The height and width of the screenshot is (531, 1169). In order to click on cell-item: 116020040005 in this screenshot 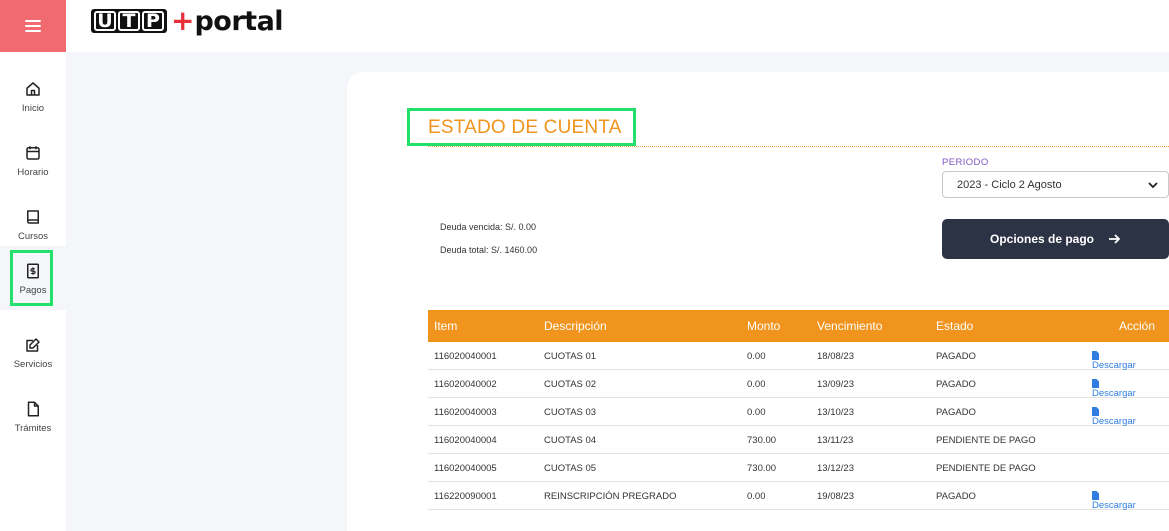, I will do `click(465, 468)`.